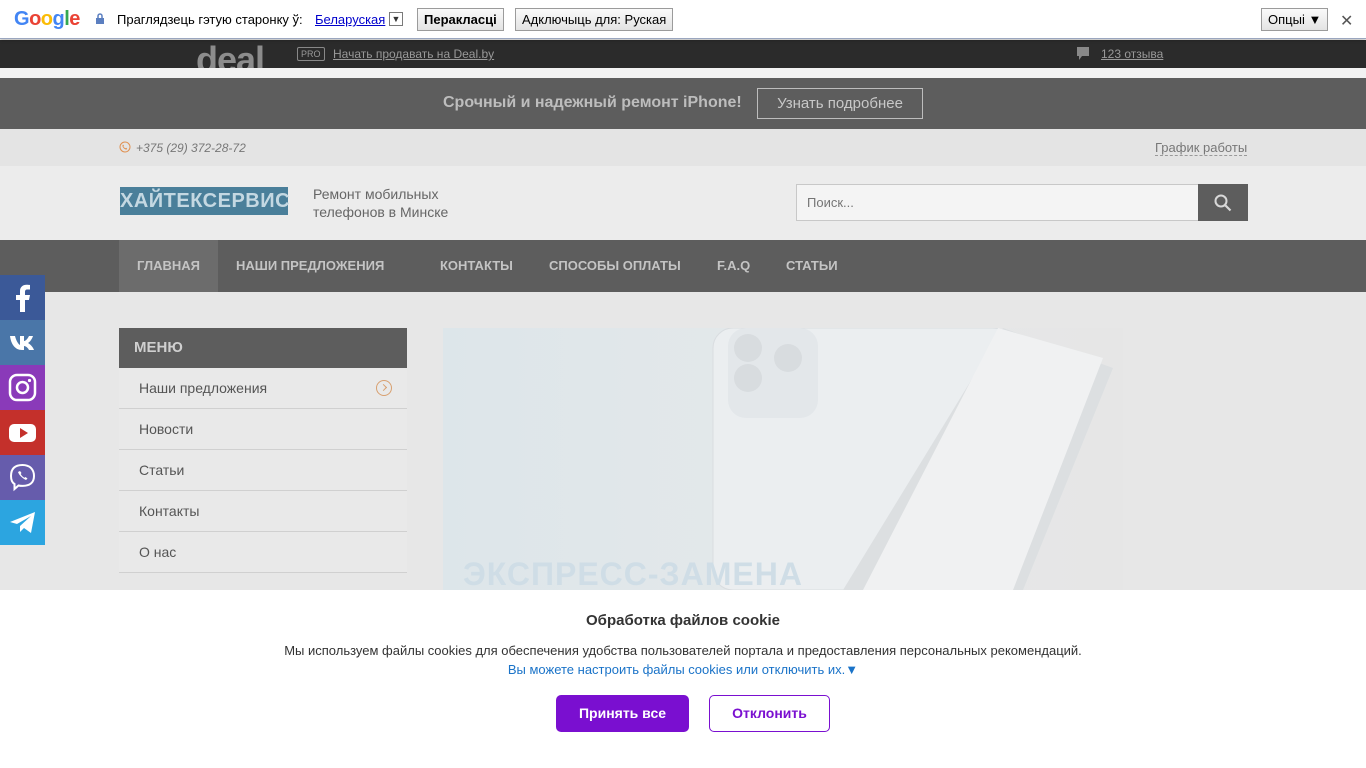 This screenshot has height=768, width=1366. What do you see at coordinates (1346, 21) in the screenshot?
I see `close-icon: ✕` at bounding box center [1346, 21].